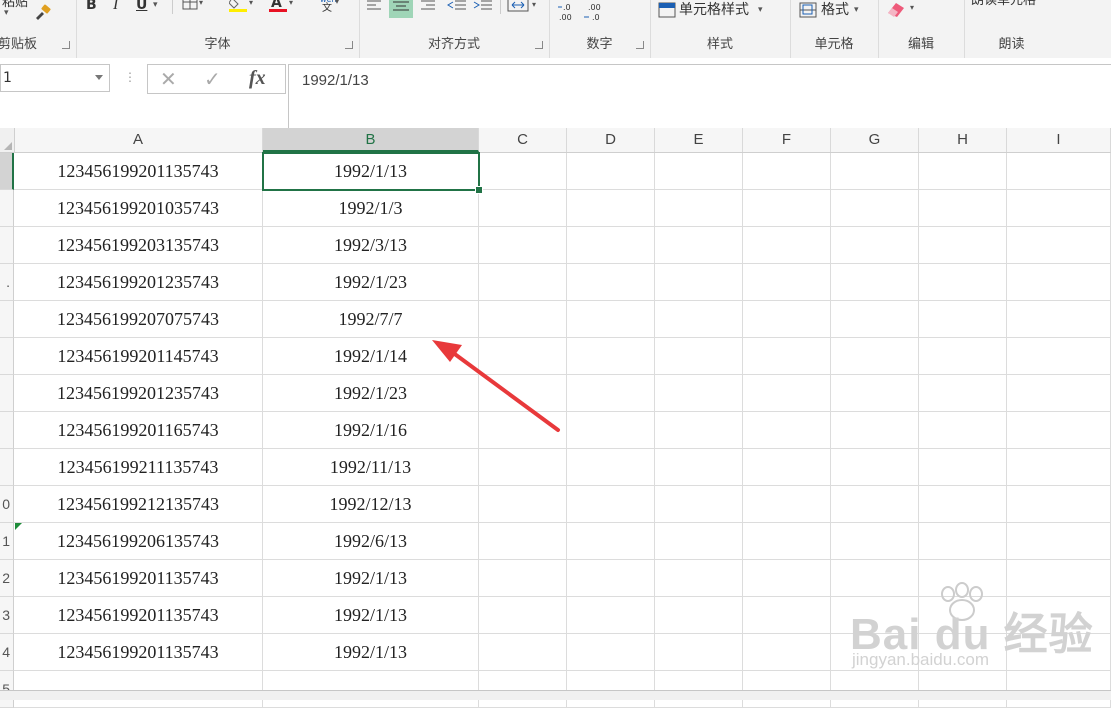 Image resolution: width=1111 pixels, height=708 pixels. I want to click on cell-a: 123456199207075743, so click(138, 319).